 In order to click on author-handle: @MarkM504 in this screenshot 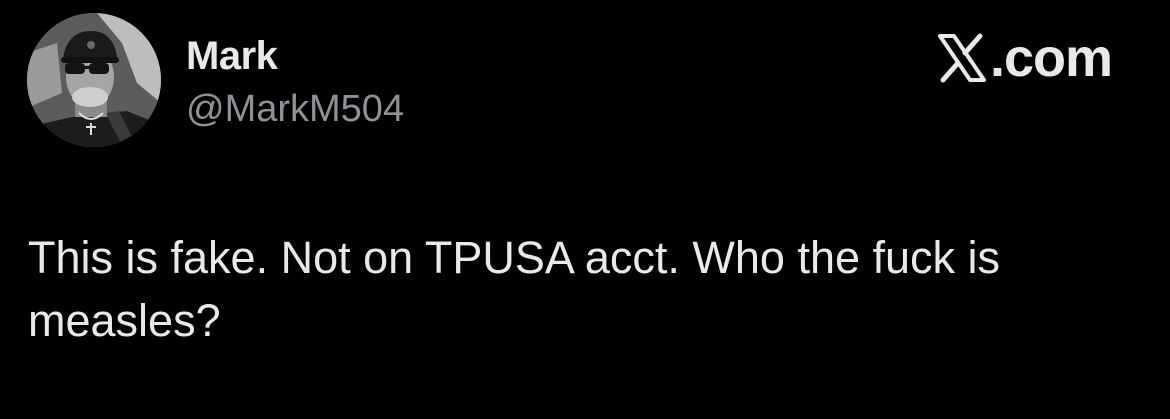, I will do `click(295, 109)`.